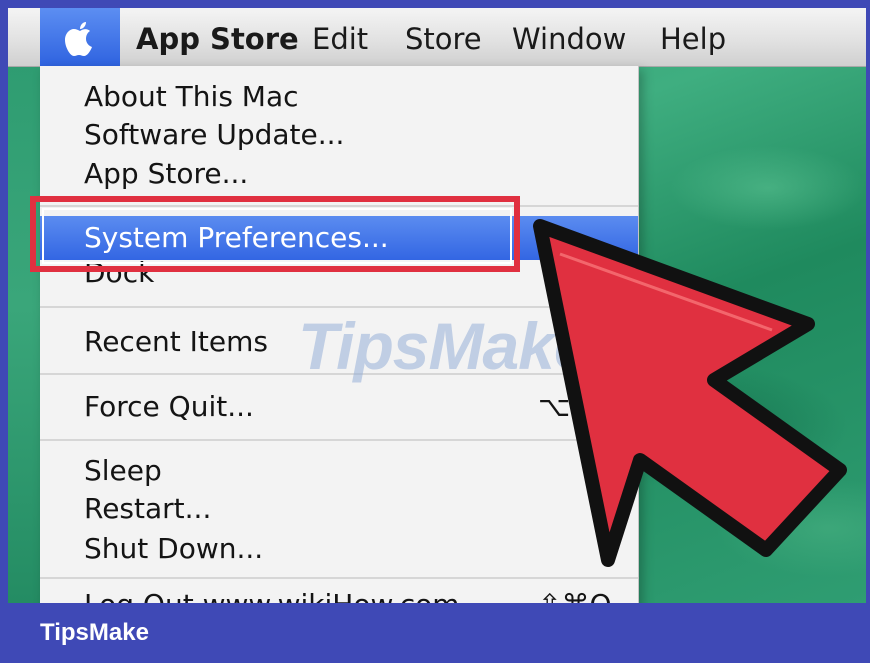  What do you see at coordinates (94, 632) in the screenshot?
I see `footer-brand: TipsMake` at bounding box center [94, 632].